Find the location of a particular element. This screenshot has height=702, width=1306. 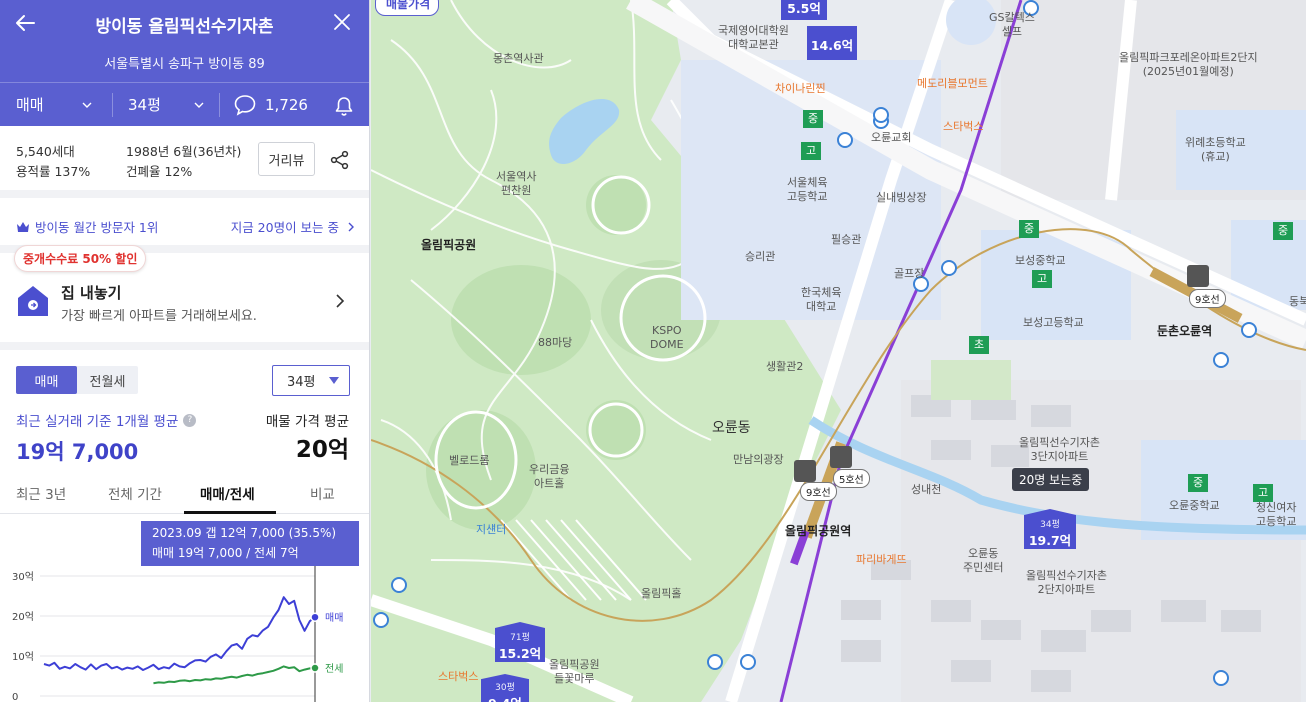

price-pin-34: 34평 19.7억 is located at coordinates (1050, 529).